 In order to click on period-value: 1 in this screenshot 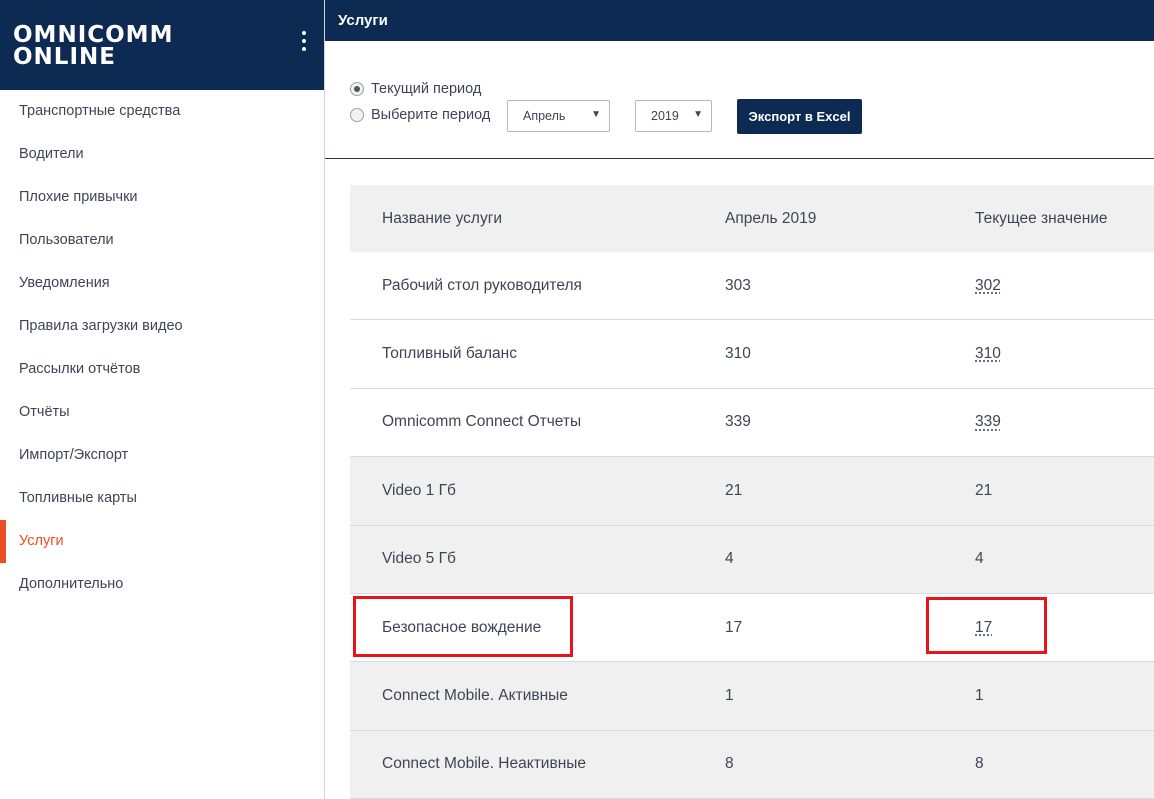, I will do `click(729, 696)`.